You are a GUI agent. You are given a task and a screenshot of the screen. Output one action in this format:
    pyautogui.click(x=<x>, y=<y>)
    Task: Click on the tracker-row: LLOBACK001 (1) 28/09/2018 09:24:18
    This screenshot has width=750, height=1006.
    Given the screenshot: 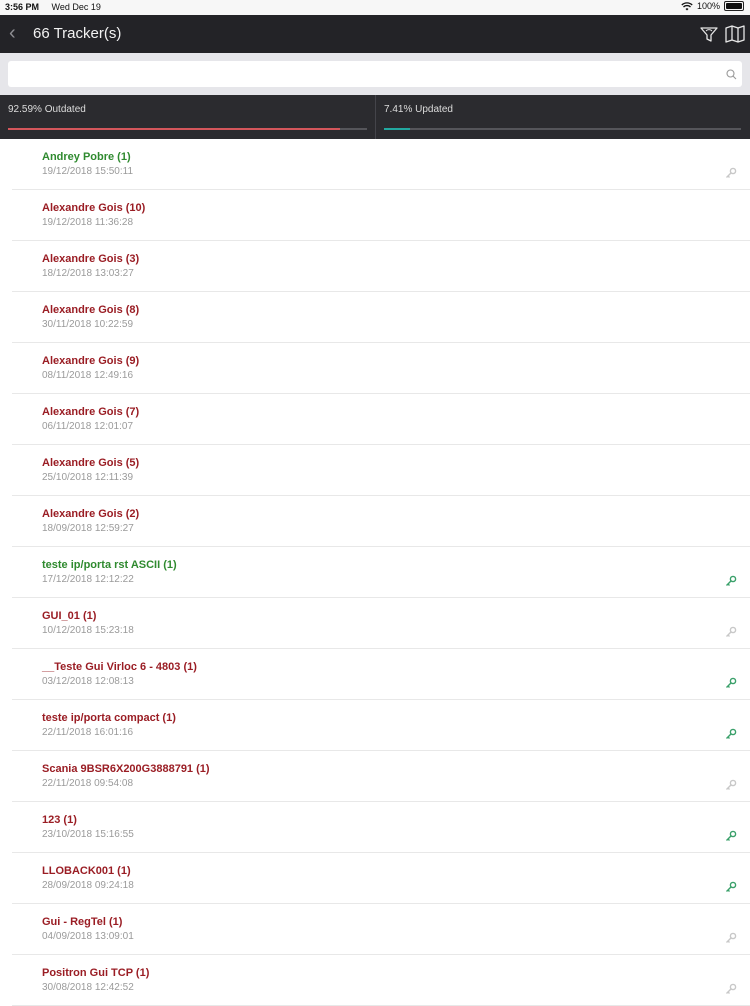 What is the action you would take?
    pyautogui.click(x=381, y=878)
    